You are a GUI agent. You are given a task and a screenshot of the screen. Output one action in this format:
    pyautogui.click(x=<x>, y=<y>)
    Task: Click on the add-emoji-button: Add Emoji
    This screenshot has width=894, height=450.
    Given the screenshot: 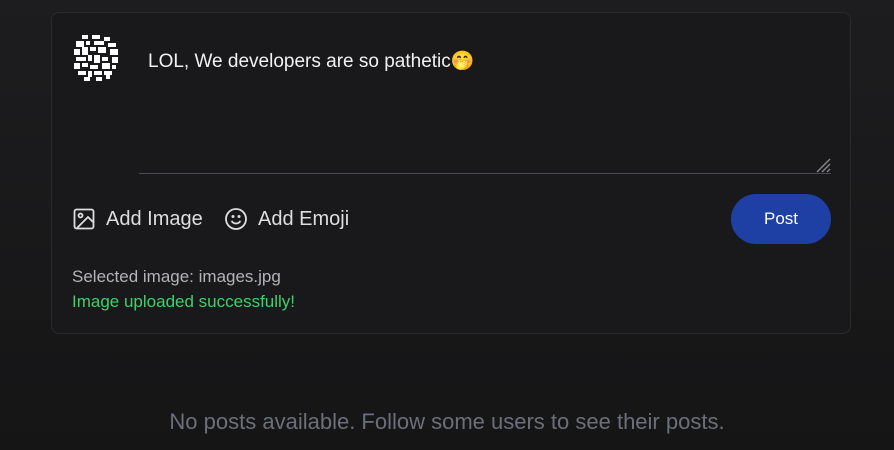 What is the action you would take?
    pyautogui.click(x=286, y=219)
    